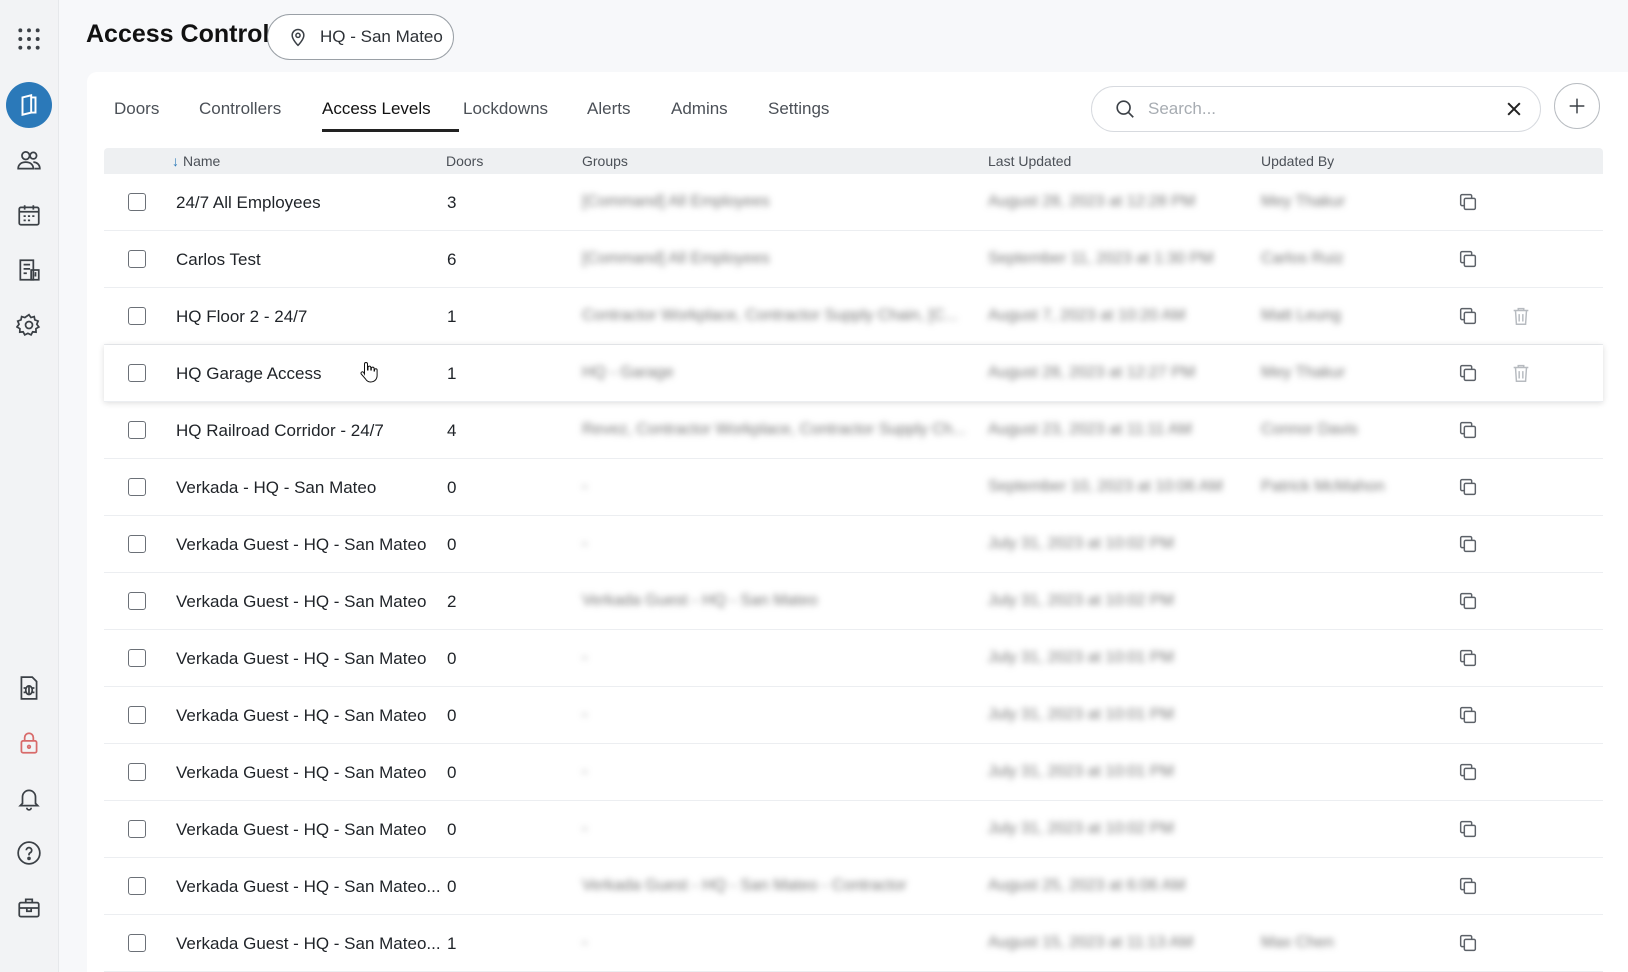 The width and height of the screenshot is (1628, 972). I want to click on access-level-name: Carlos Test, so click(218, 260).